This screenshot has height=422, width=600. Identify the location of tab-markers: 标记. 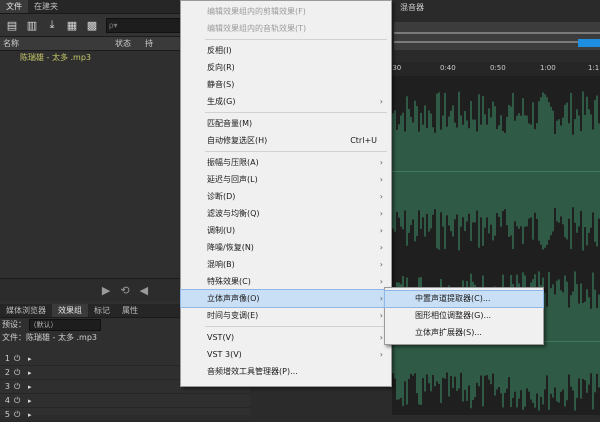
(102, 310).